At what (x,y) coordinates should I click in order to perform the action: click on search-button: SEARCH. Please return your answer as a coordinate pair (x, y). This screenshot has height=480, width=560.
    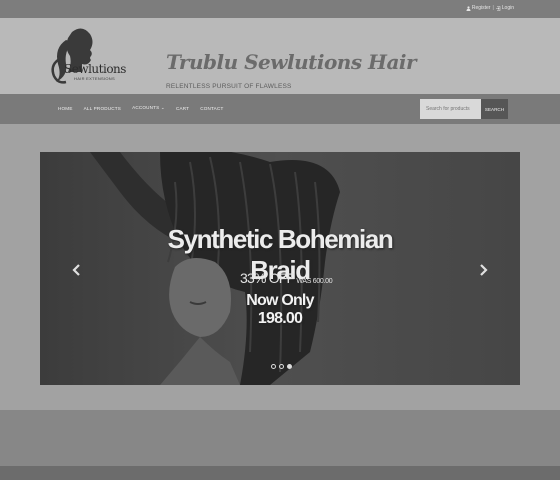
    Looking at the image, I should click on (494, 109).